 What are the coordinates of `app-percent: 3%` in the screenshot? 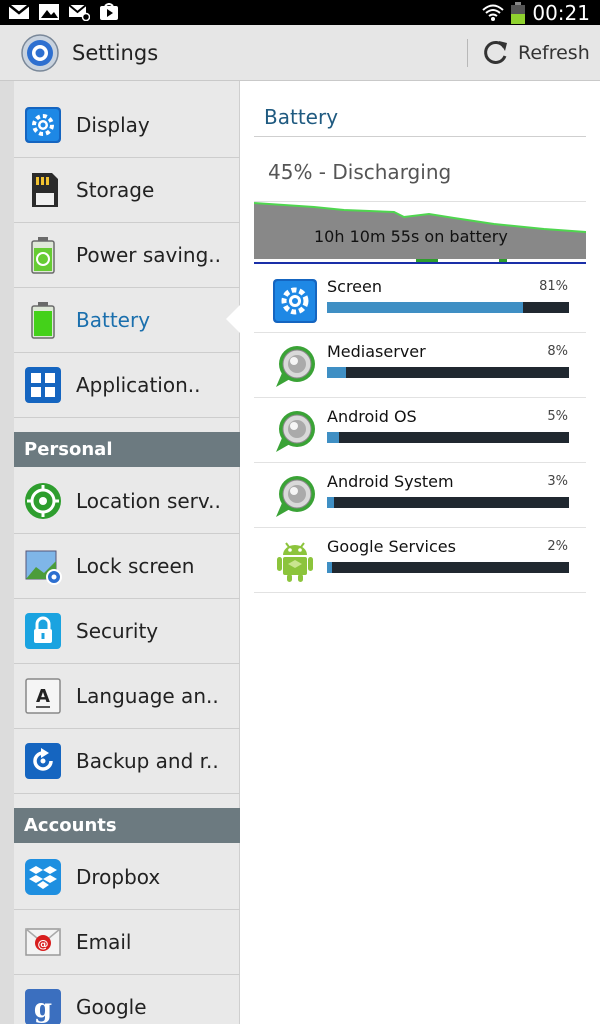 It's located at (557, 481).